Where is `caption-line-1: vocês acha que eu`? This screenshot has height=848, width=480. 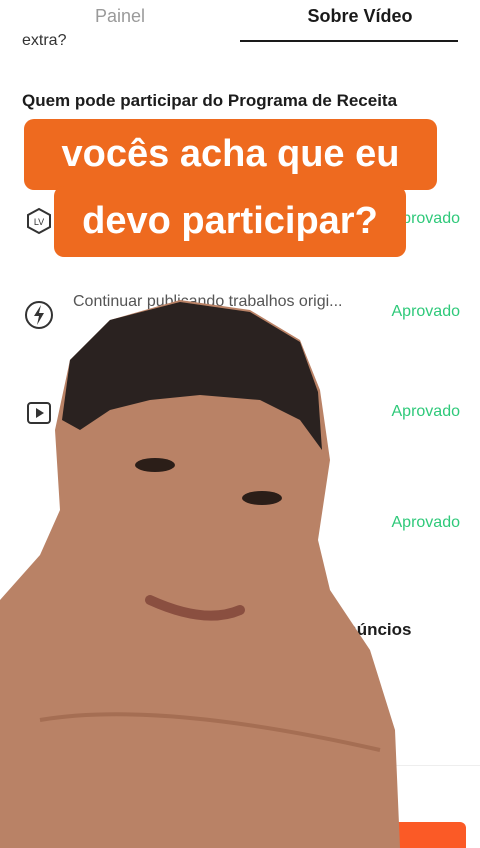 caption-line-1: vocês acha que eu is located at coordinates (230, 154).